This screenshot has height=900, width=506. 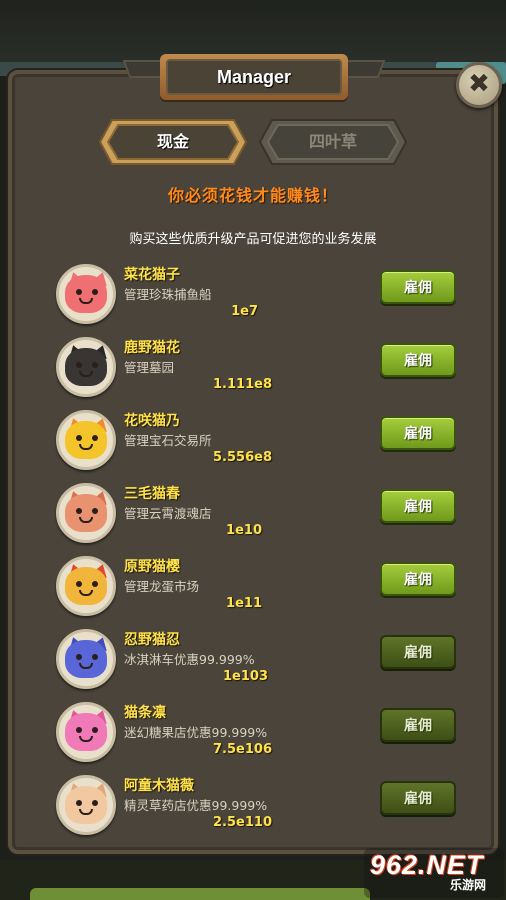 What do you see at coordinates (159, 786) in the screenshot?
I see `manager-name: 阿童木猫薇` at bounding box center [159, 786].